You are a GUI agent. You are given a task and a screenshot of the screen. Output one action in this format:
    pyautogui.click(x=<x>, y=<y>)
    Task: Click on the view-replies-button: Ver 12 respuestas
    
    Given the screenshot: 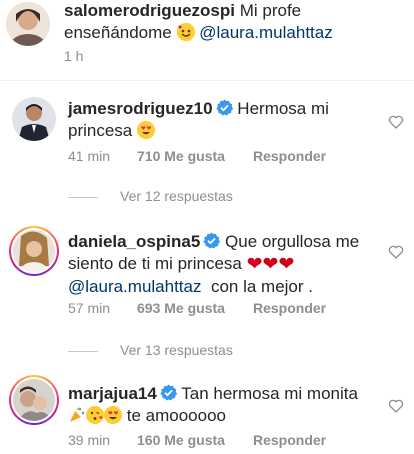 What is the action you would take?
    pyautogui.click(x=176, y=196)
    